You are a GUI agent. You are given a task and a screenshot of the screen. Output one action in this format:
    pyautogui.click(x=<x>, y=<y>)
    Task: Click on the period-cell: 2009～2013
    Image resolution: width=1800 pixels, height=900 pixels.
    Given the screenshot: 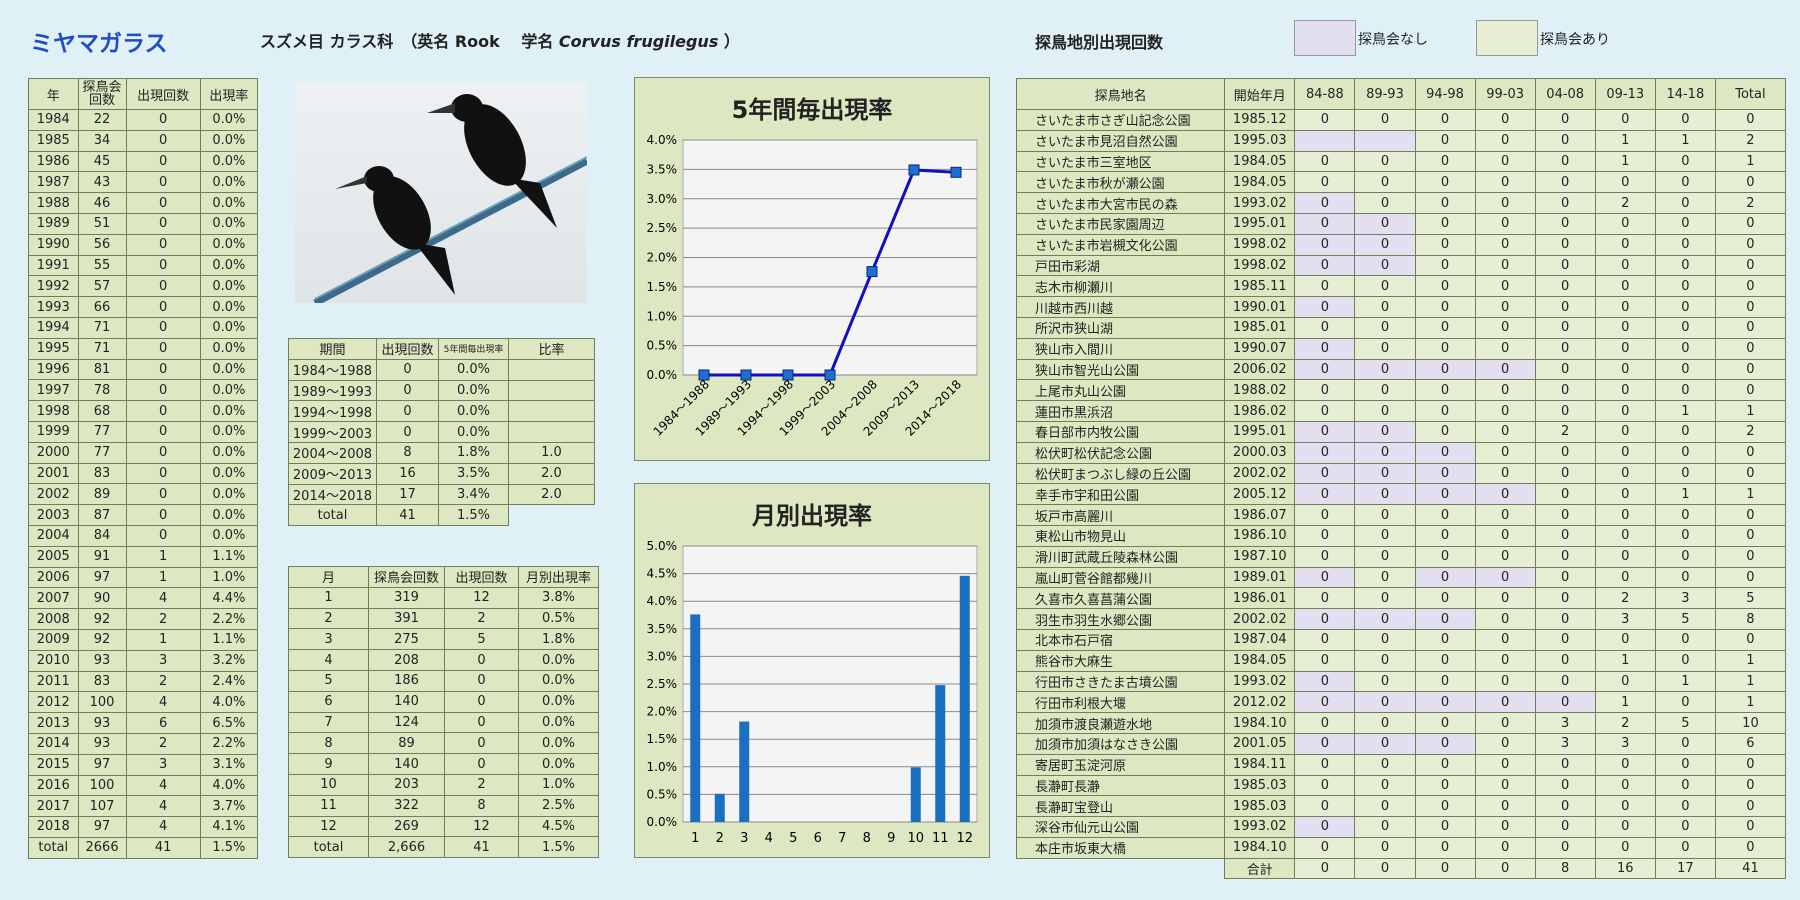 What is the action you would take?
    pyautogui.click(x=332, y=473)
    